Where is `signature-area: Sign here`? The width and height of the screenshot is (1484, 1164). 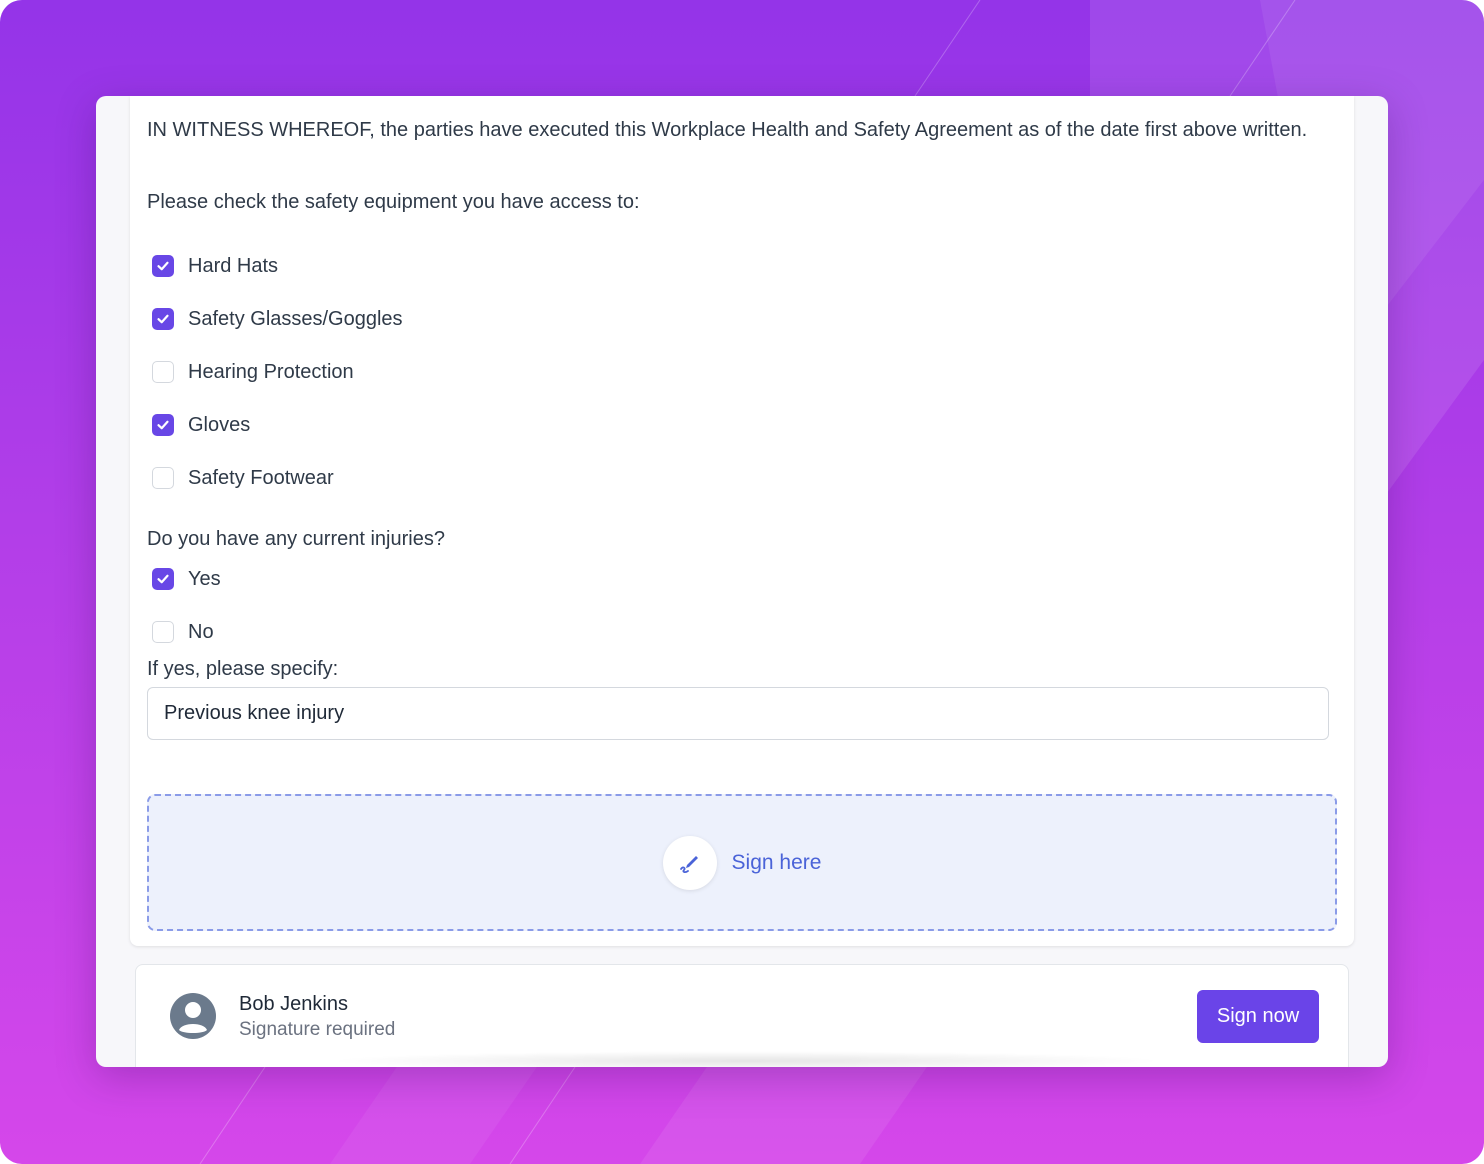 signature-area: Sign here is located at coordinates (742, 862).